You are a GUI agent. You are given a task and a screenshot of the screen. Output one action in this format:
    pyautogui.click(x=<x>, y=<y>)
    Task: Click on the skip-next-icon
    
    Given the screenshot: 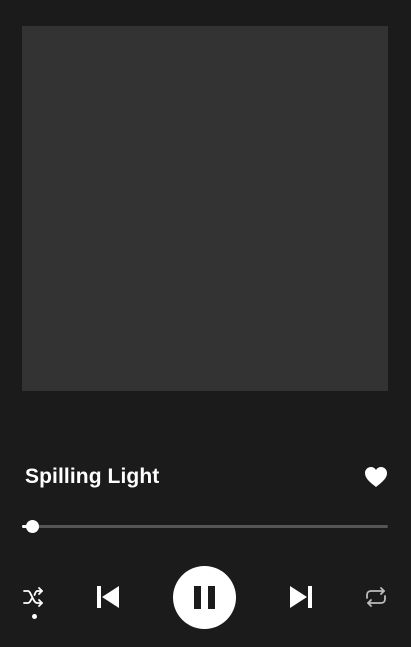 What is the action you would take?
    pyautogui.click(x=301, y=597)
    